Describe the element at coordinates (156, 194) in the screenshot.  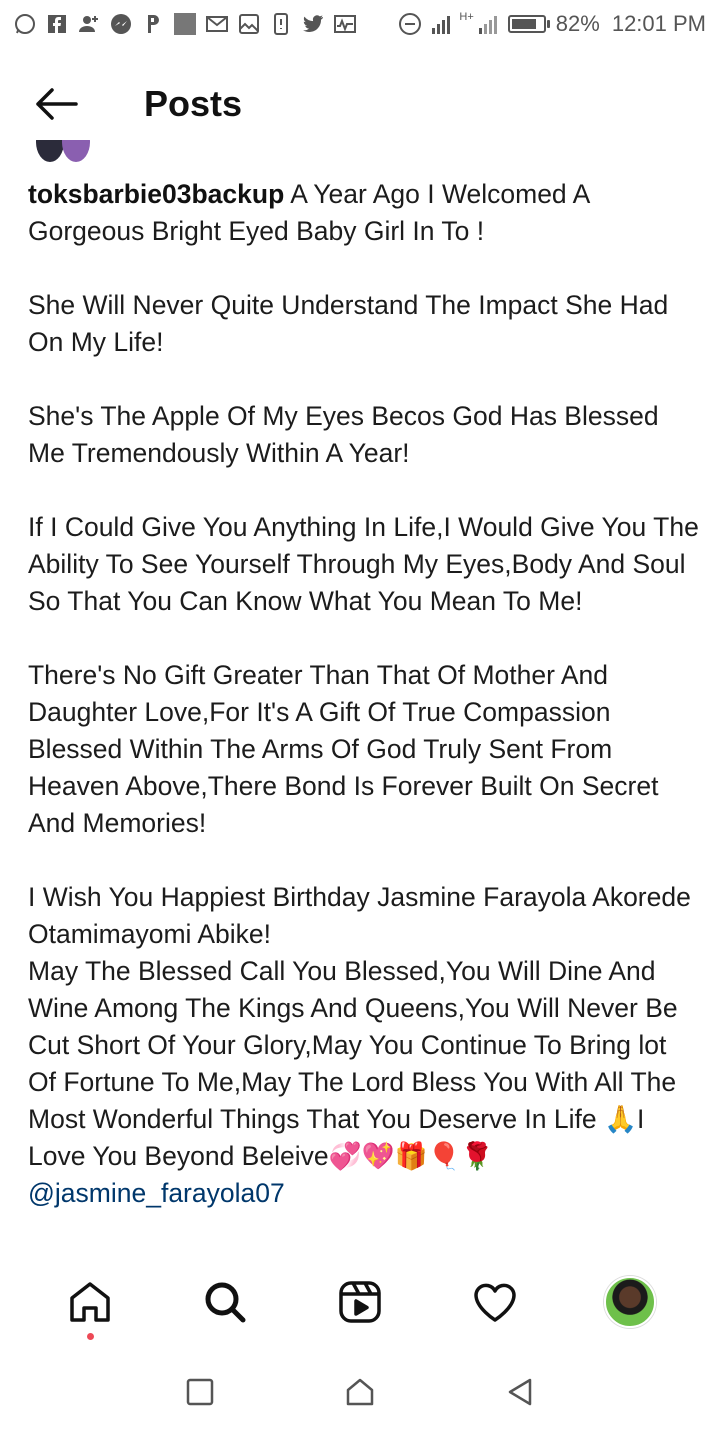
I see `caption-username: toksbarbie03backup` at that location.